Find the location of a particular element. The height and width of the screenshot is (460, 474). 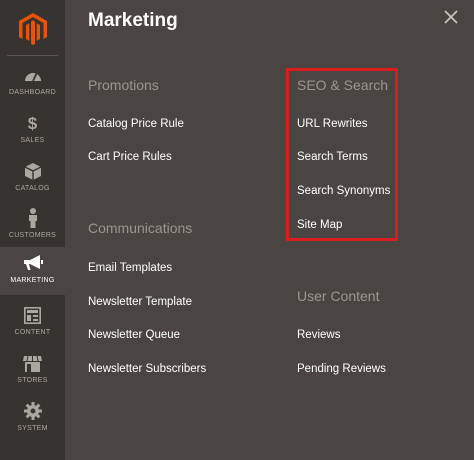

menu-link-search-terms: Search Terms is located at coordinates (332, 157).